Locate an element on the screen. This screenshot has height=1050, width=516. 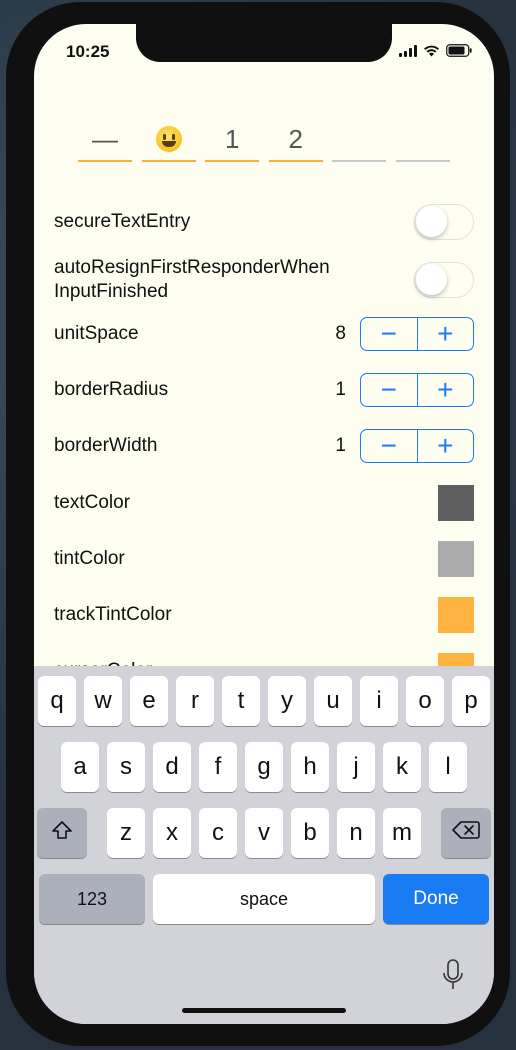
space-key: space is located at coordinates (264, 899).